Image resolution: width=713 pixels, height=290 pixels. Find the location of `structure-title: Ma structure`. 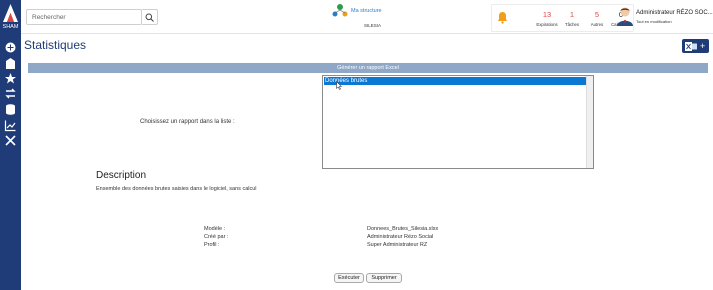

structure-title: Ma structure is located at coordinates (366, 11).